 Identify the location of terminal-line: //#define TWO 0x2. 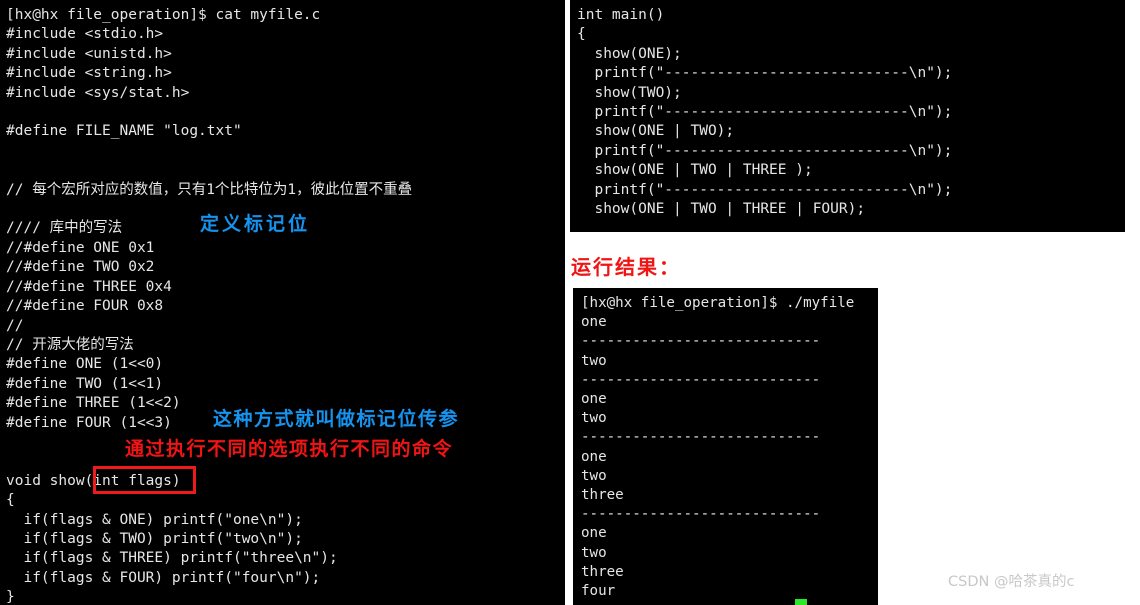
(80, 267).